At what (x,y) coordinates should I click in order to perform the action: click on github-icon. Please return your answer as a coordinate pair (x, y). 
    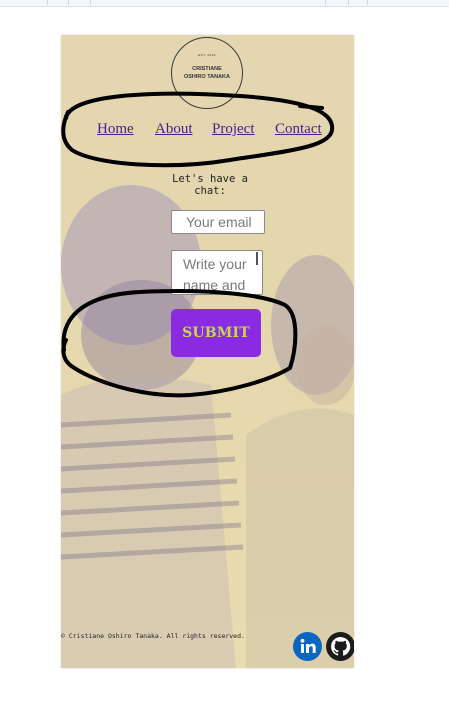
    Looking at the image, I should click on (341, 646).